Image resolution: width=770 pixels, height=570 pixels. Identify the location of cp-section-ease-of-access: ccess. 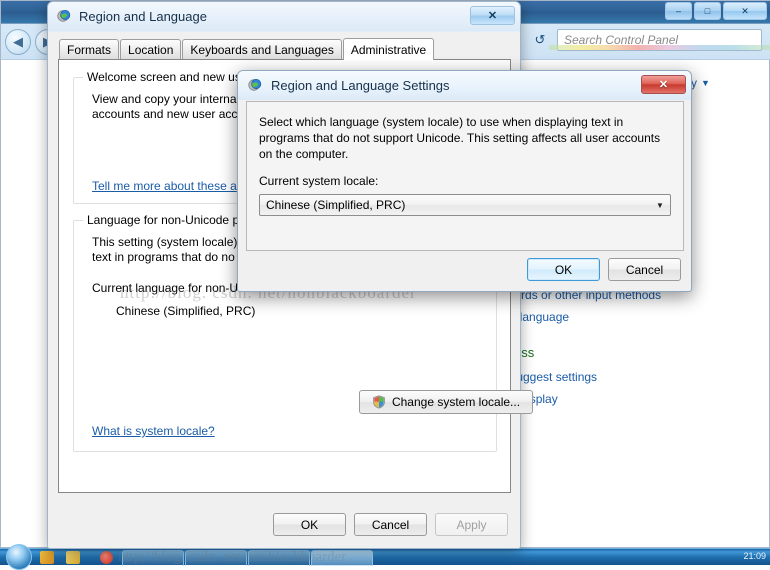
(633, 353).